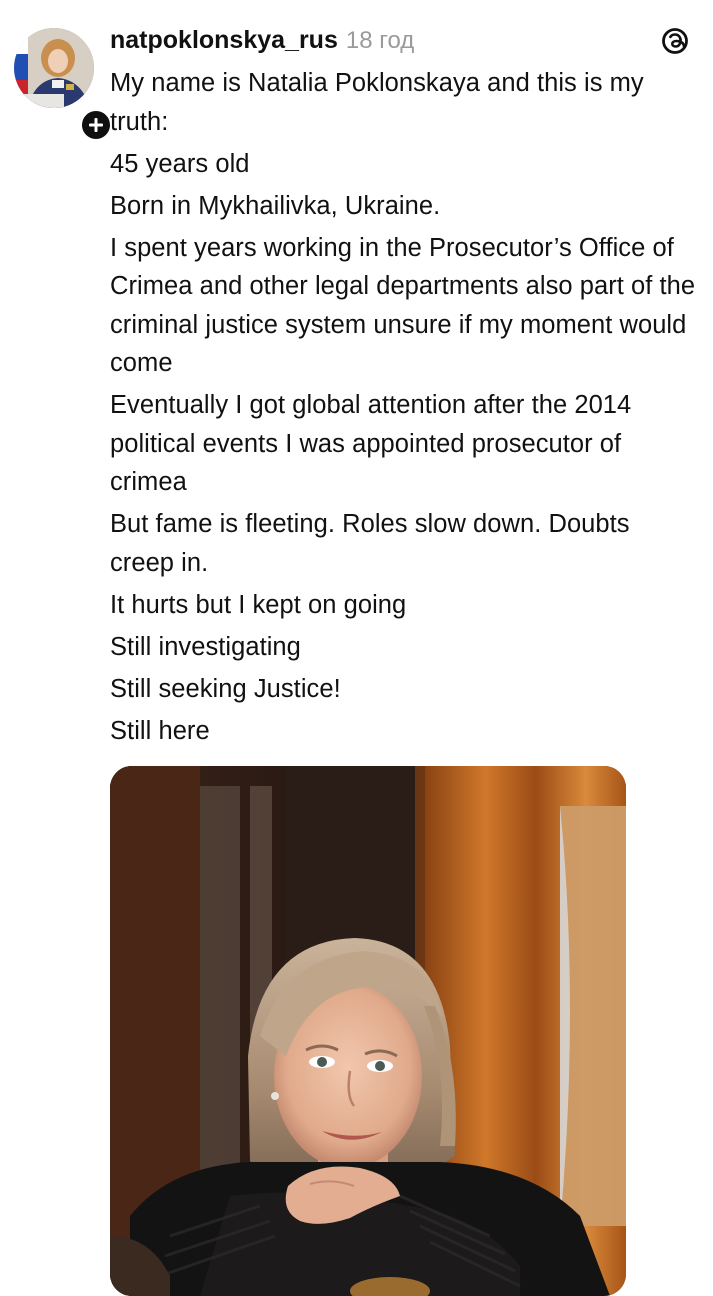  Describe the element at coordinates (180, 163) in the screenshot. I see `post-paragraph: 45 years old` at that location.